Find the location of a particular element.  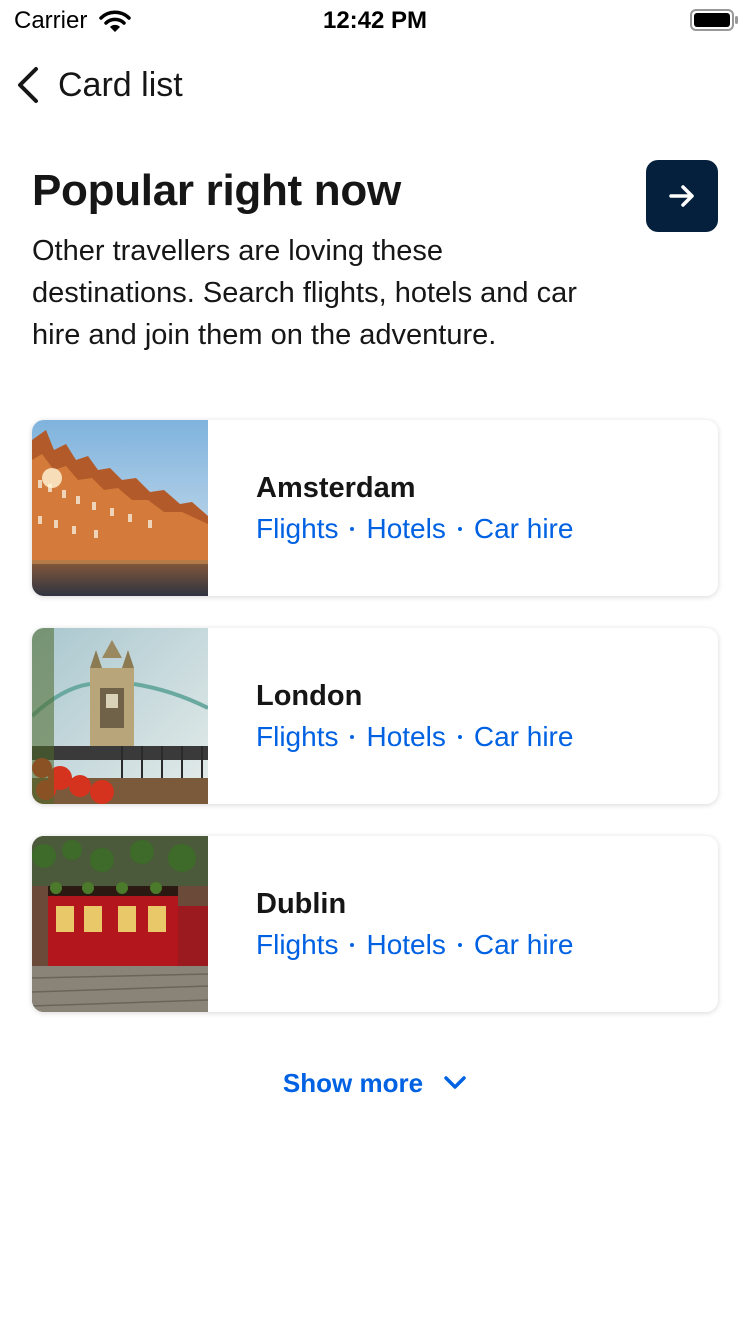

status-time: 12:42 PM is located at coordinates (375, 20).